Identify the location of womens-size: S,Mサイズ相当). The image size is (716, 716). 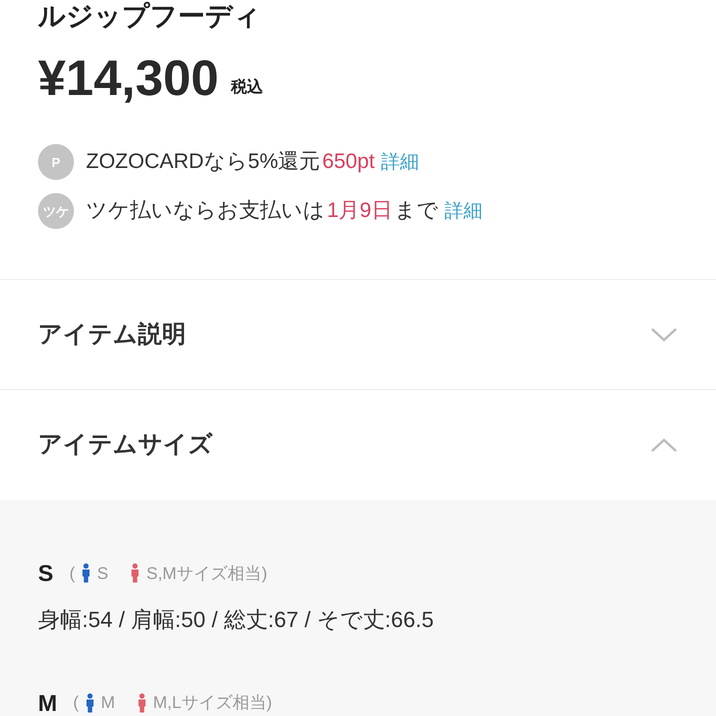
(207, 573).